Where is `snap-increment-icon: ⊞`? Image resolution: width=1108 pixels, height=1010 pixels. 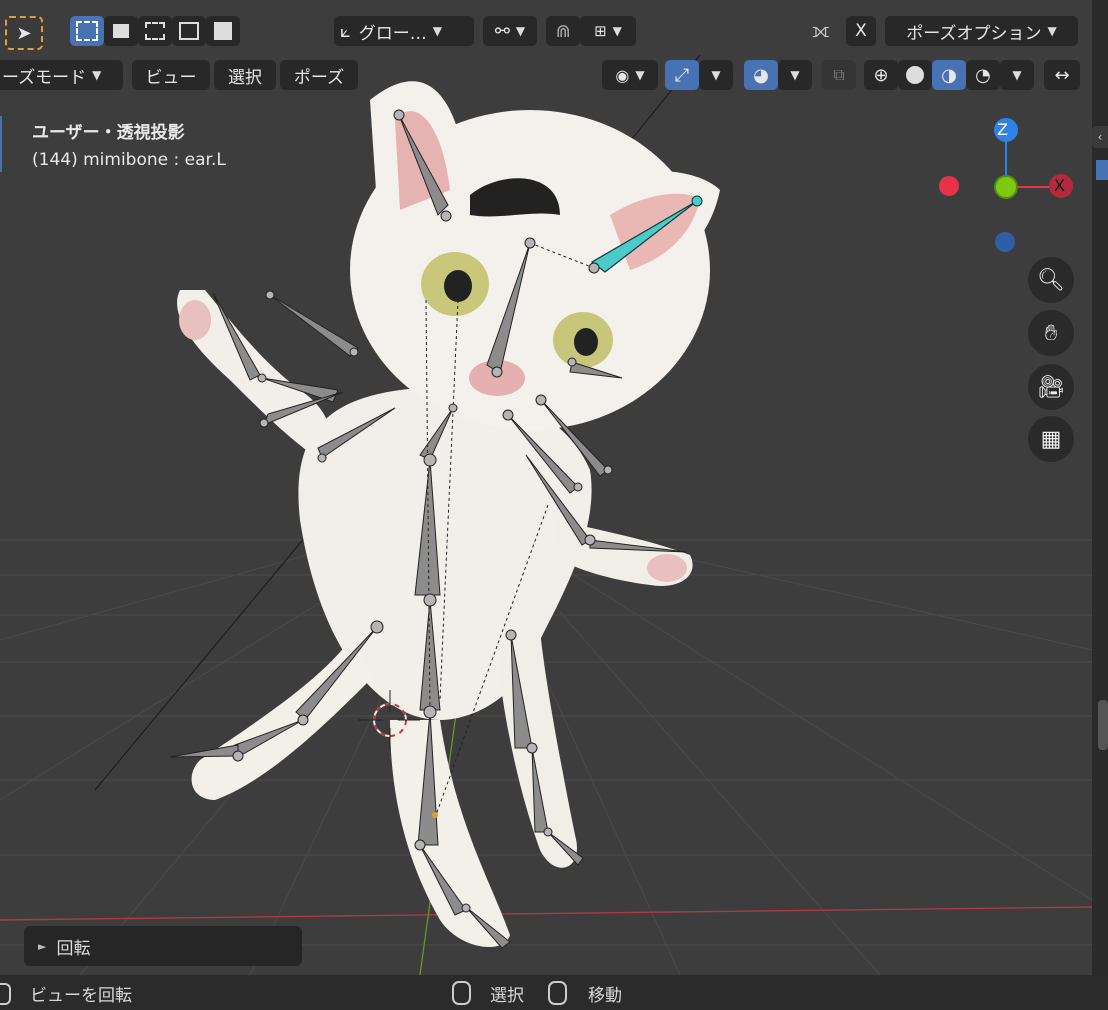 snap-increment-icon: ⊞ is located at coordinates (600, 31).